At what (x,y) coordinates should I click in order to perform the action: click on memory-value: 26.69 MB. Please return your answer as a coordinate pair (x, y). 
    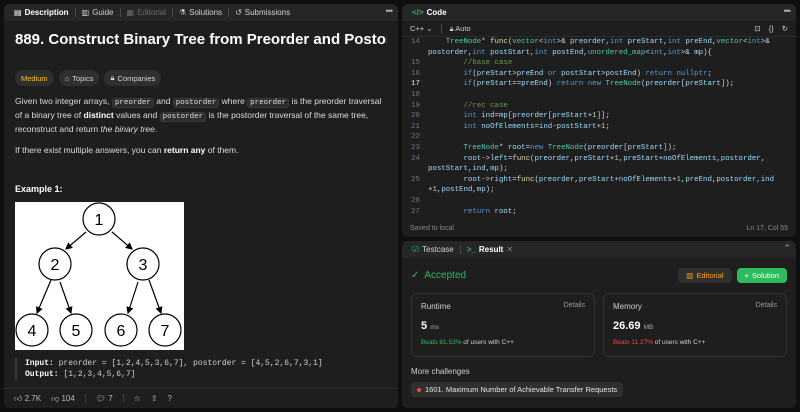
    Looking at the image, I should click on (633, 326).